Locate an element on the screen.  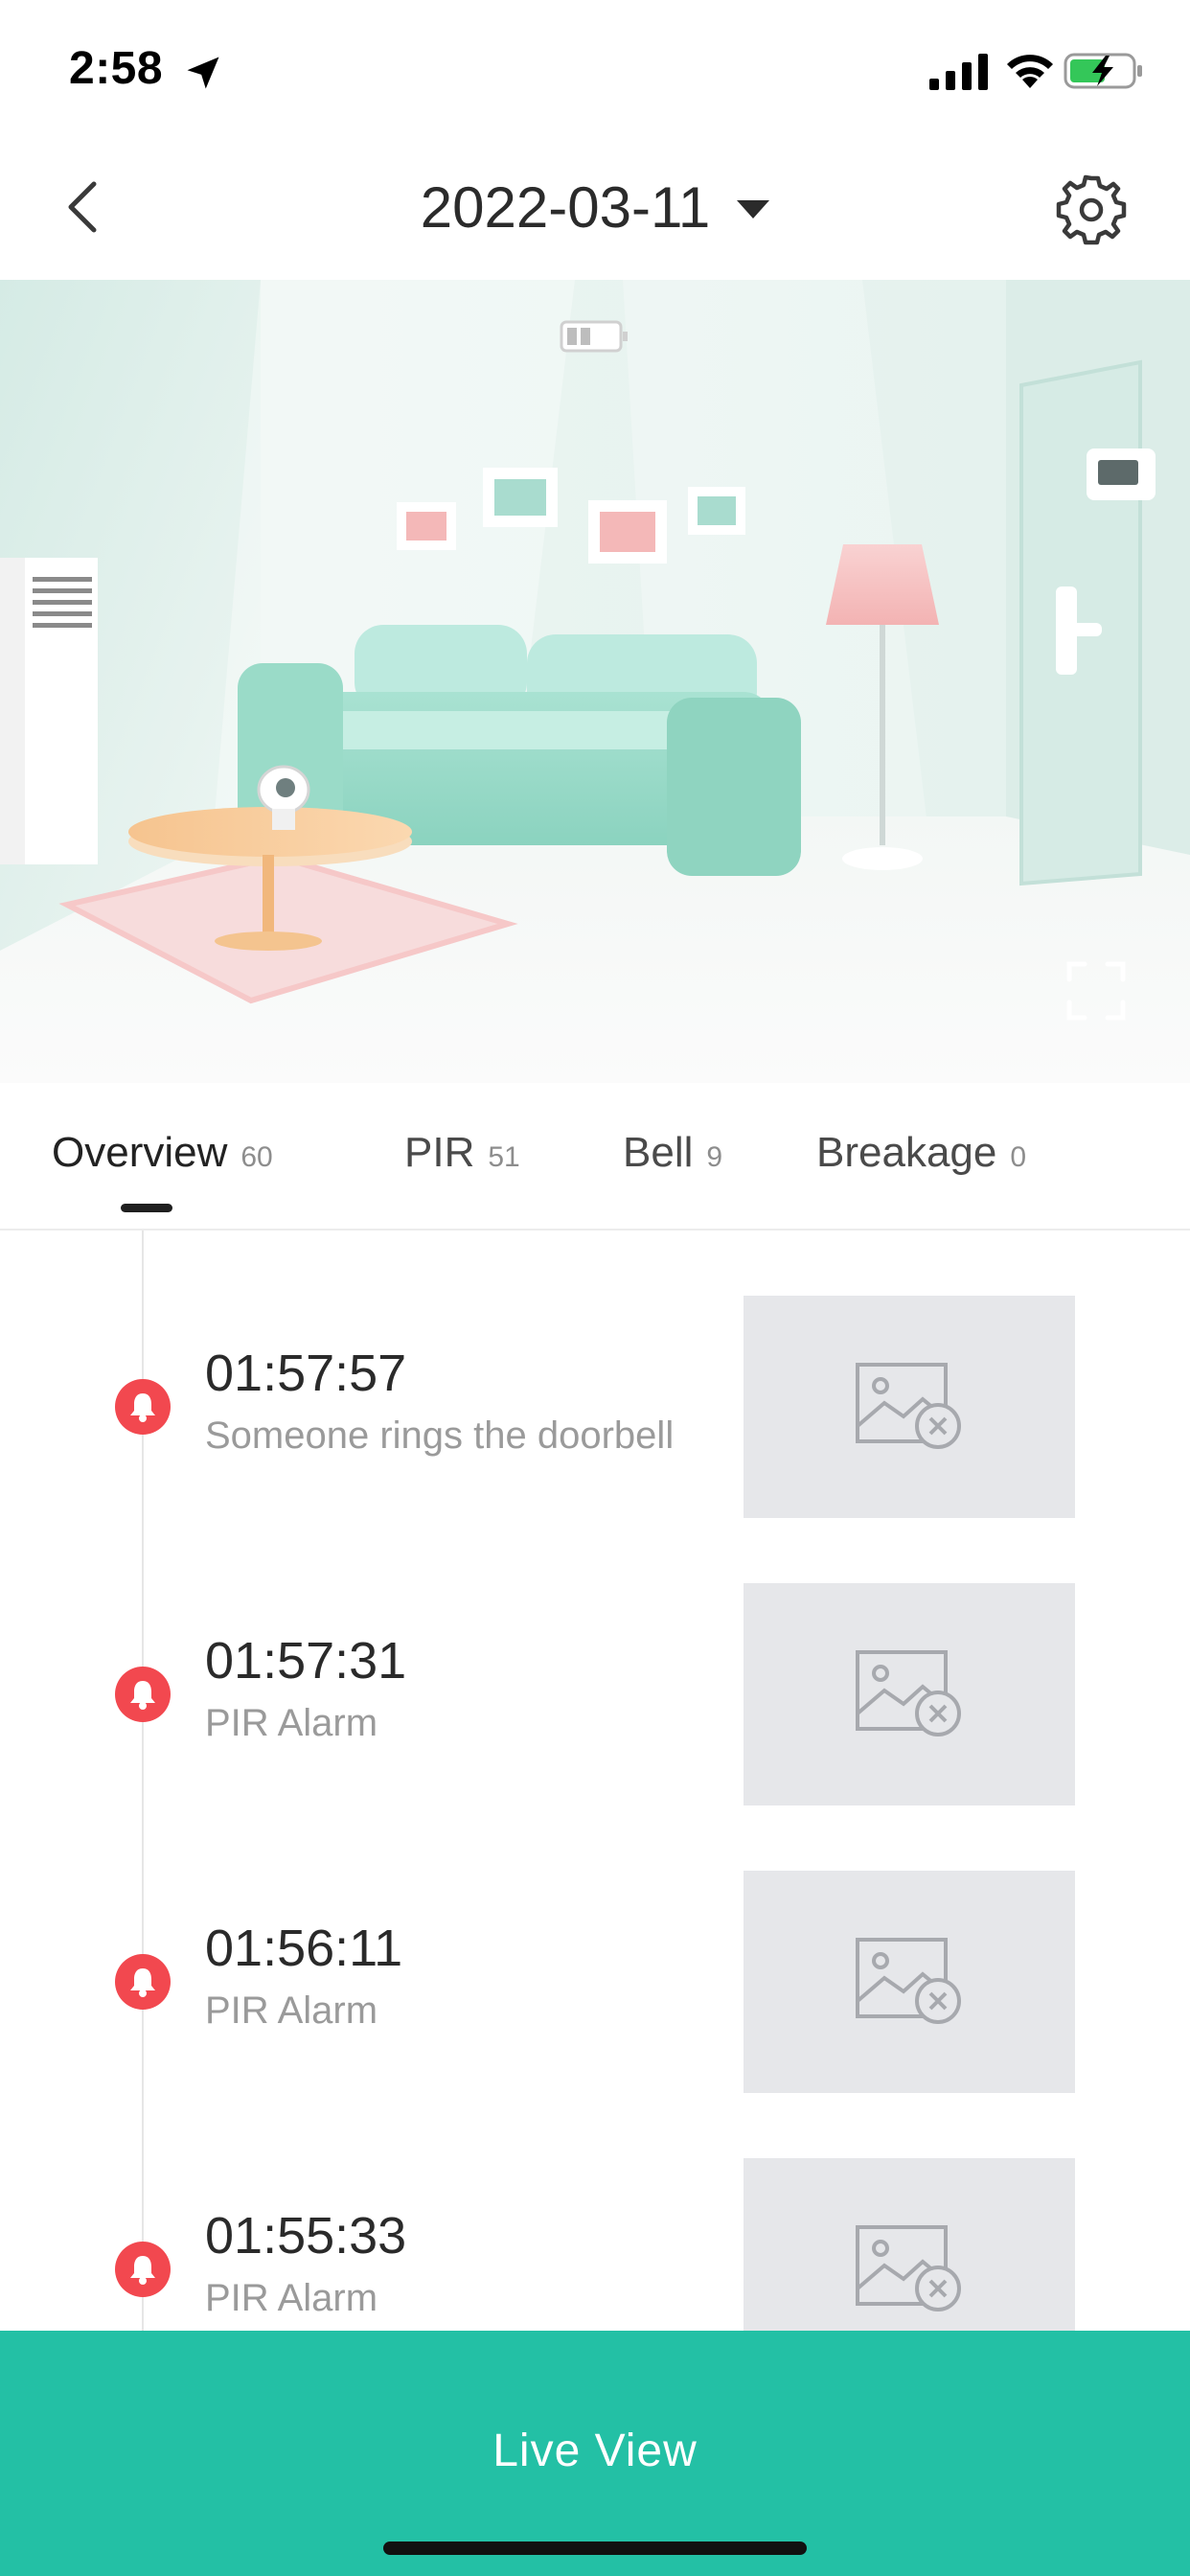
event-tabs: Overview 60 PIR 51 Bell 9 Breakage 0 is located at coordinates (595, 1156).